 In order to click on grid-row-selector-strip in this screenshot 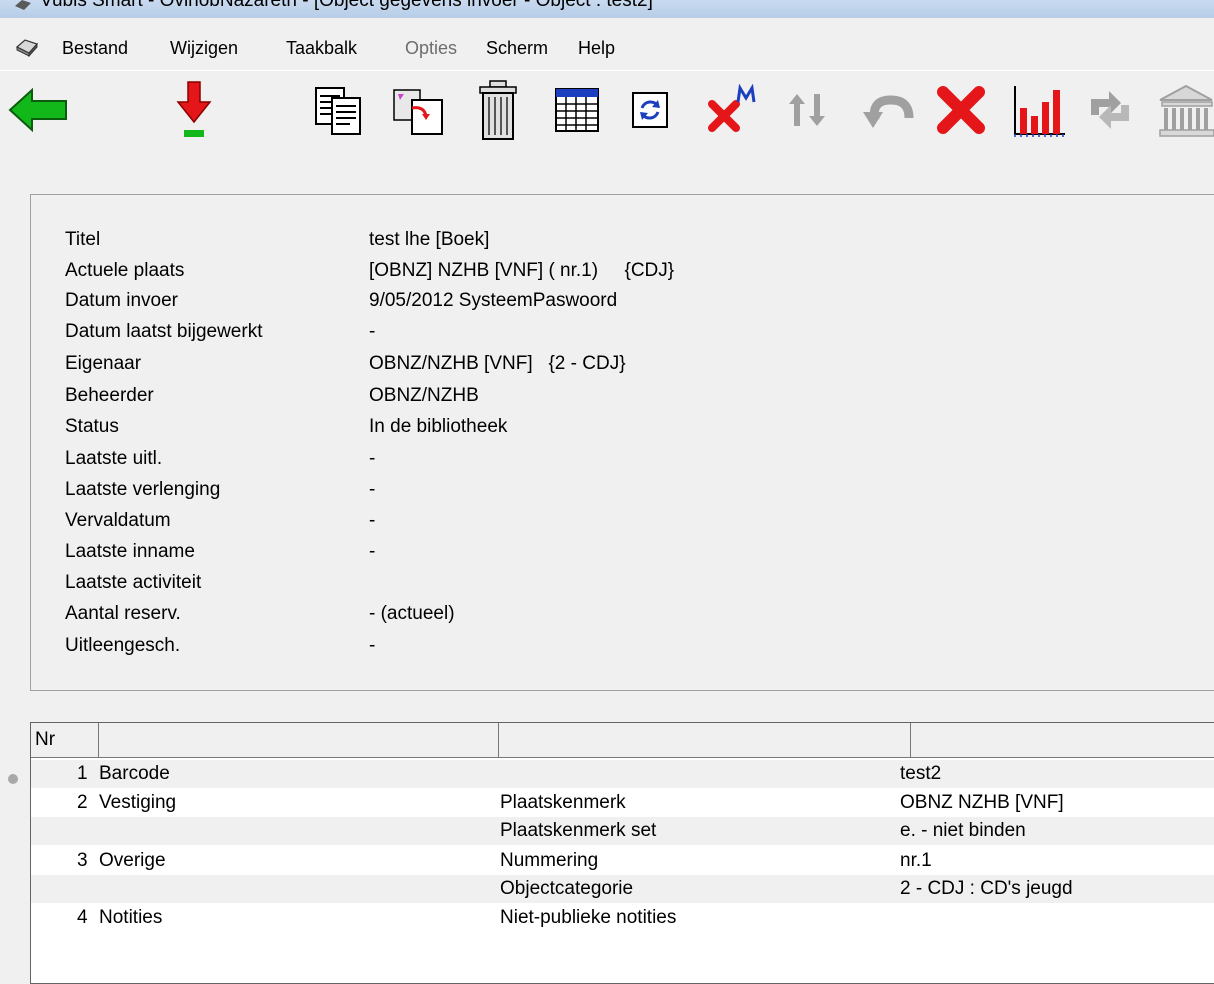, I will do `click(4, 852)`.